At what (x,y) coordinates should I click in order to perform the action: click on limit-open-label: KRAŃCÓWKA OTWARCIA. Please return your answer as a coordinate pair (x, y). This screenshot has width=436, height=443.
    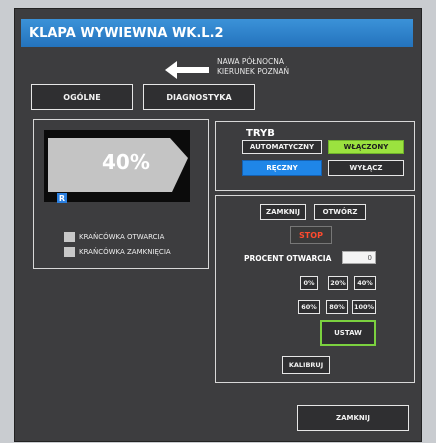
    Looking at the image, I should click on (122, 237).